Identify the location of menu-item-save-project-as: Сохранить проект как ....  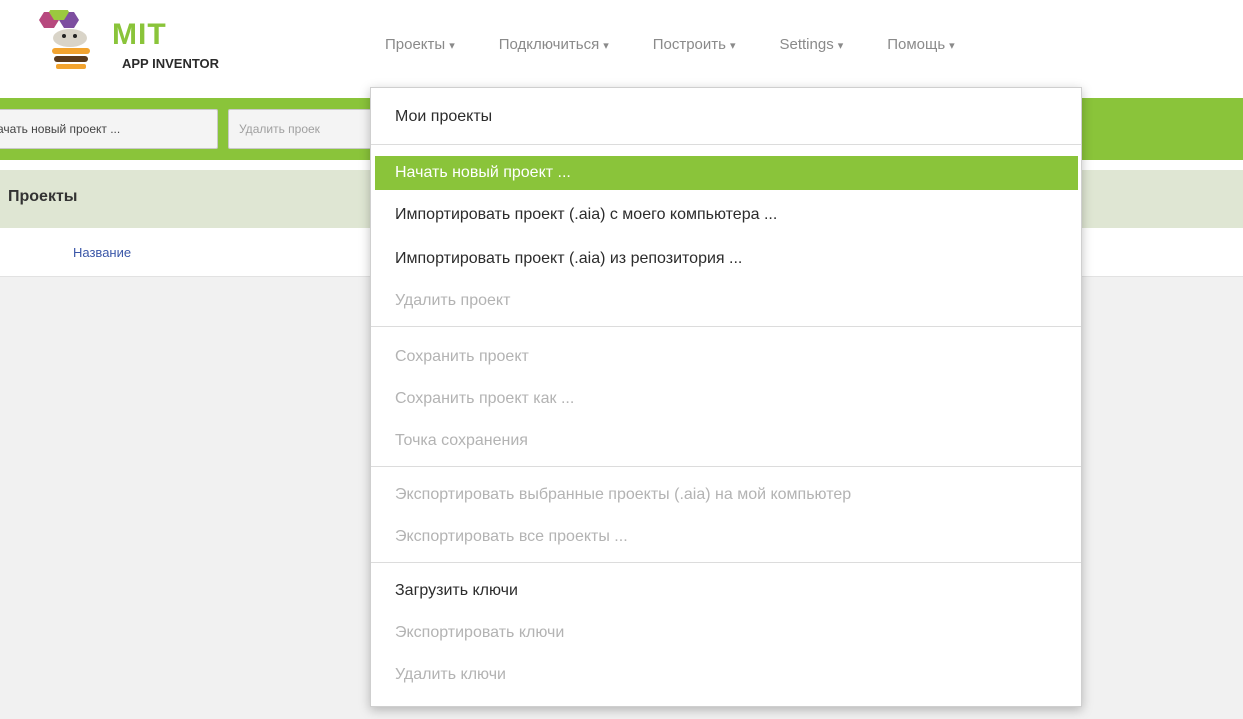
(485, 398).